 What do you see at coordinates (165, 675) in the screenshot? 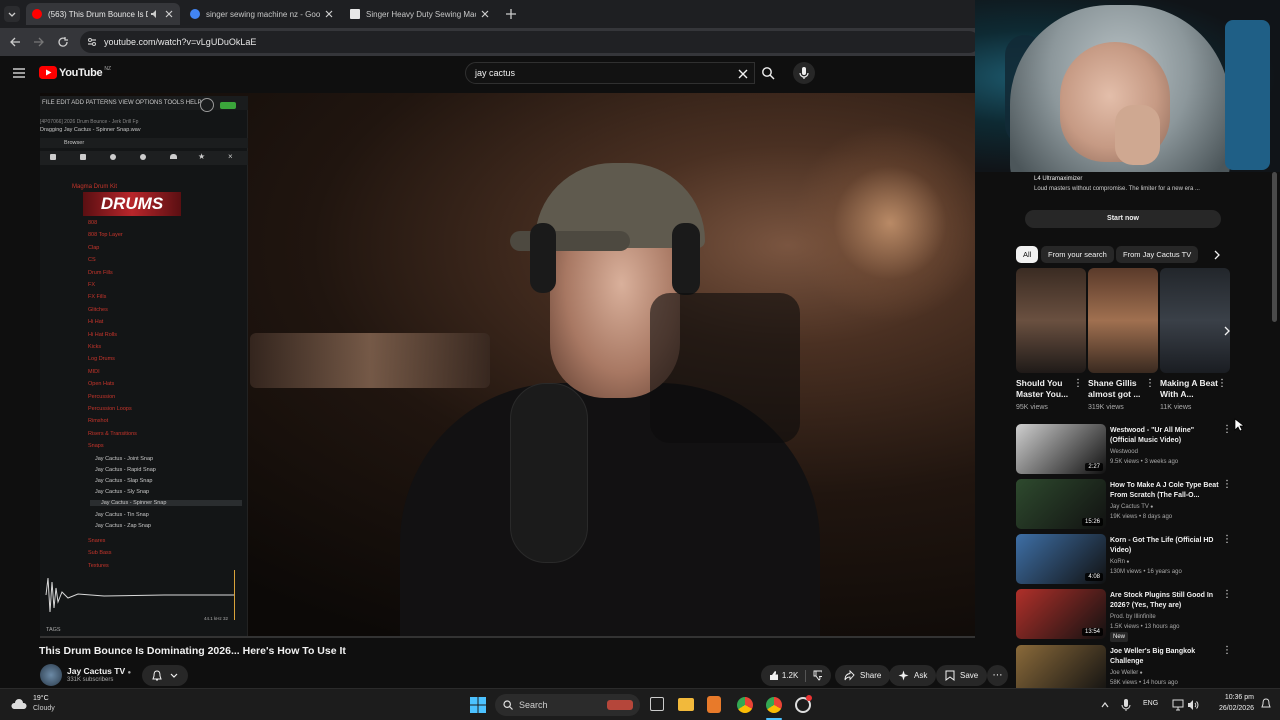
I see `subscribed-button` at bounding box center [165, 675].